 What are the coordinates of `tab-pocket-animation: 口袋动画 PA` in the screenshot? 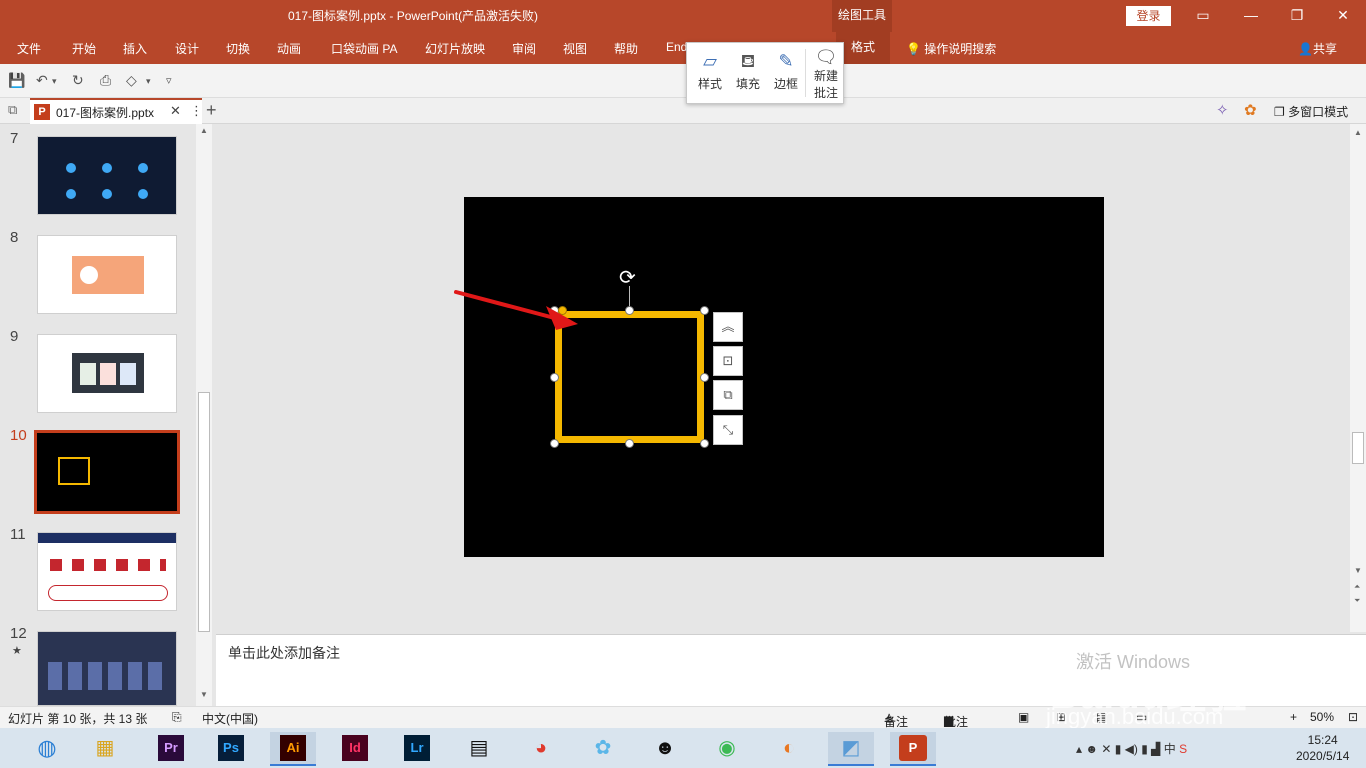 It's located at (364, 48).